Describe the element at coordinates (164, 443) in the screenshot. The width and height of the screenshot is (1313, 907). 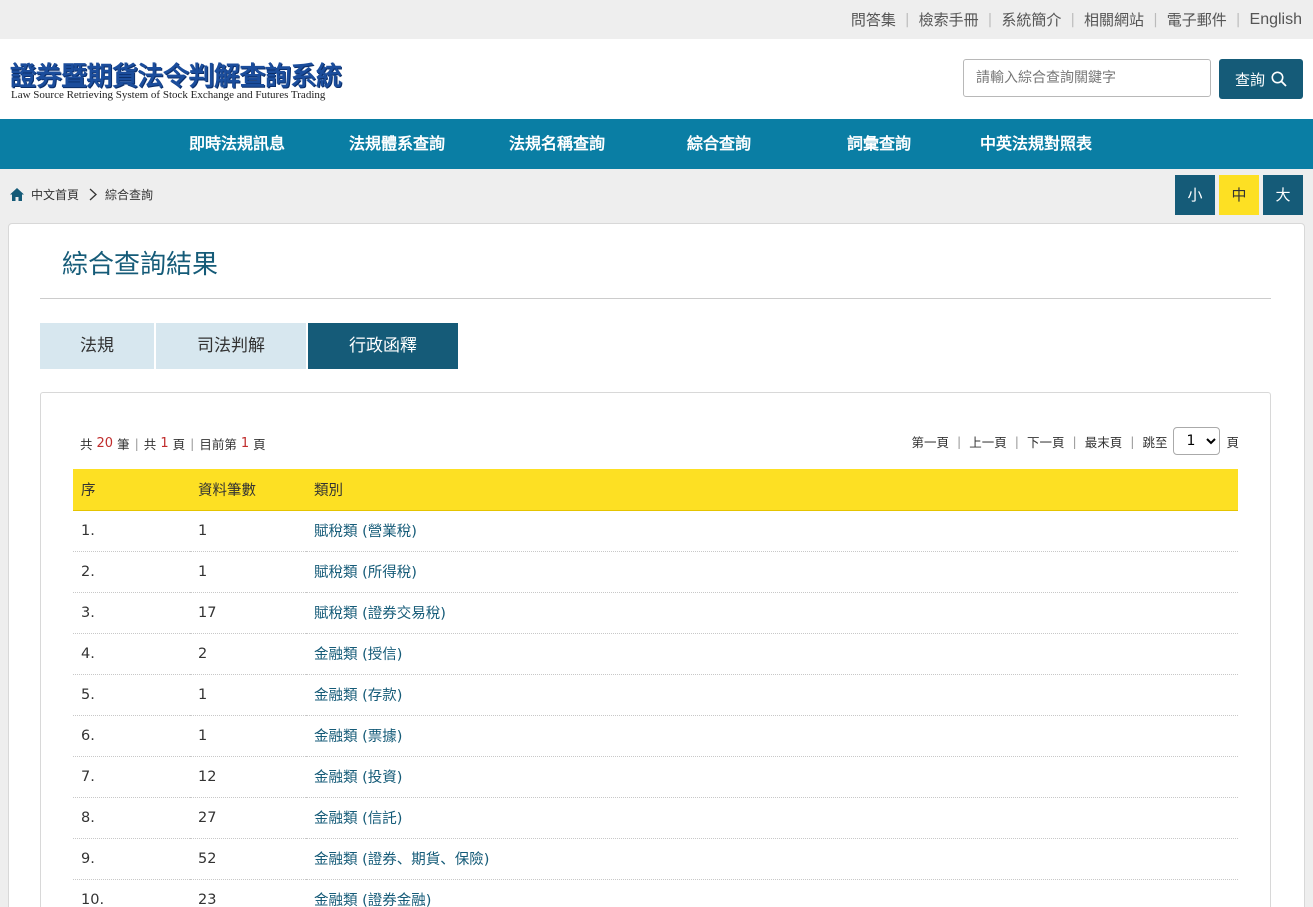
I see `summary-page-count: 1` at that location.